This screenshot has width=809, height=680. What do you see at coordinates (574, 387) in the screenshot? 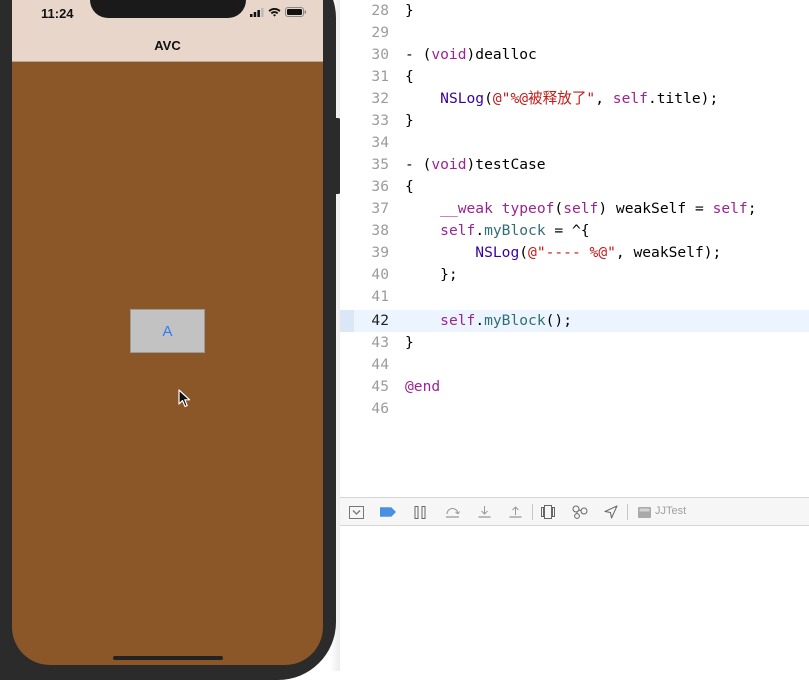
I see `code-line: 45 @end` at bounding box center [574, 387].